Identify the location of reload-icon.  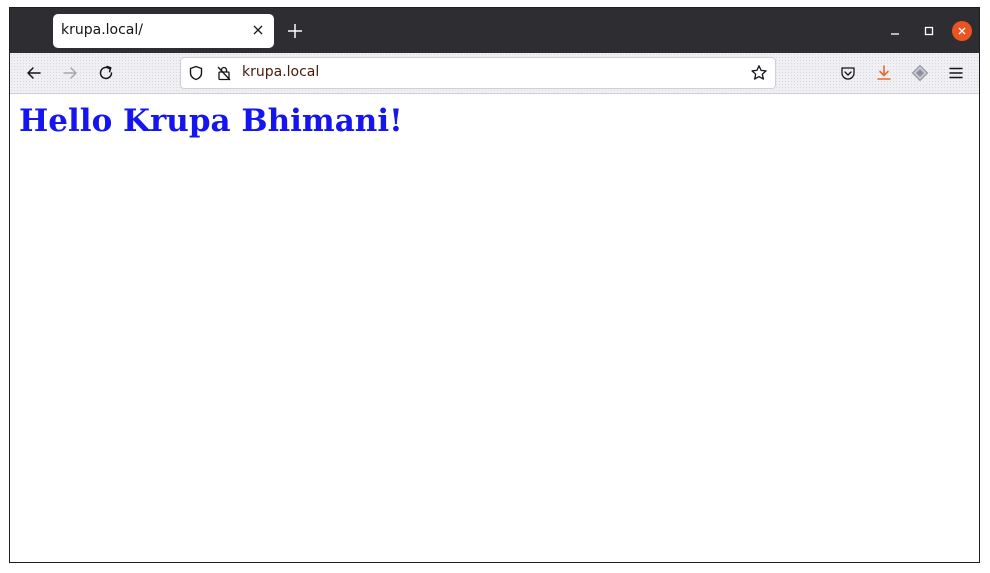
(106, 73).